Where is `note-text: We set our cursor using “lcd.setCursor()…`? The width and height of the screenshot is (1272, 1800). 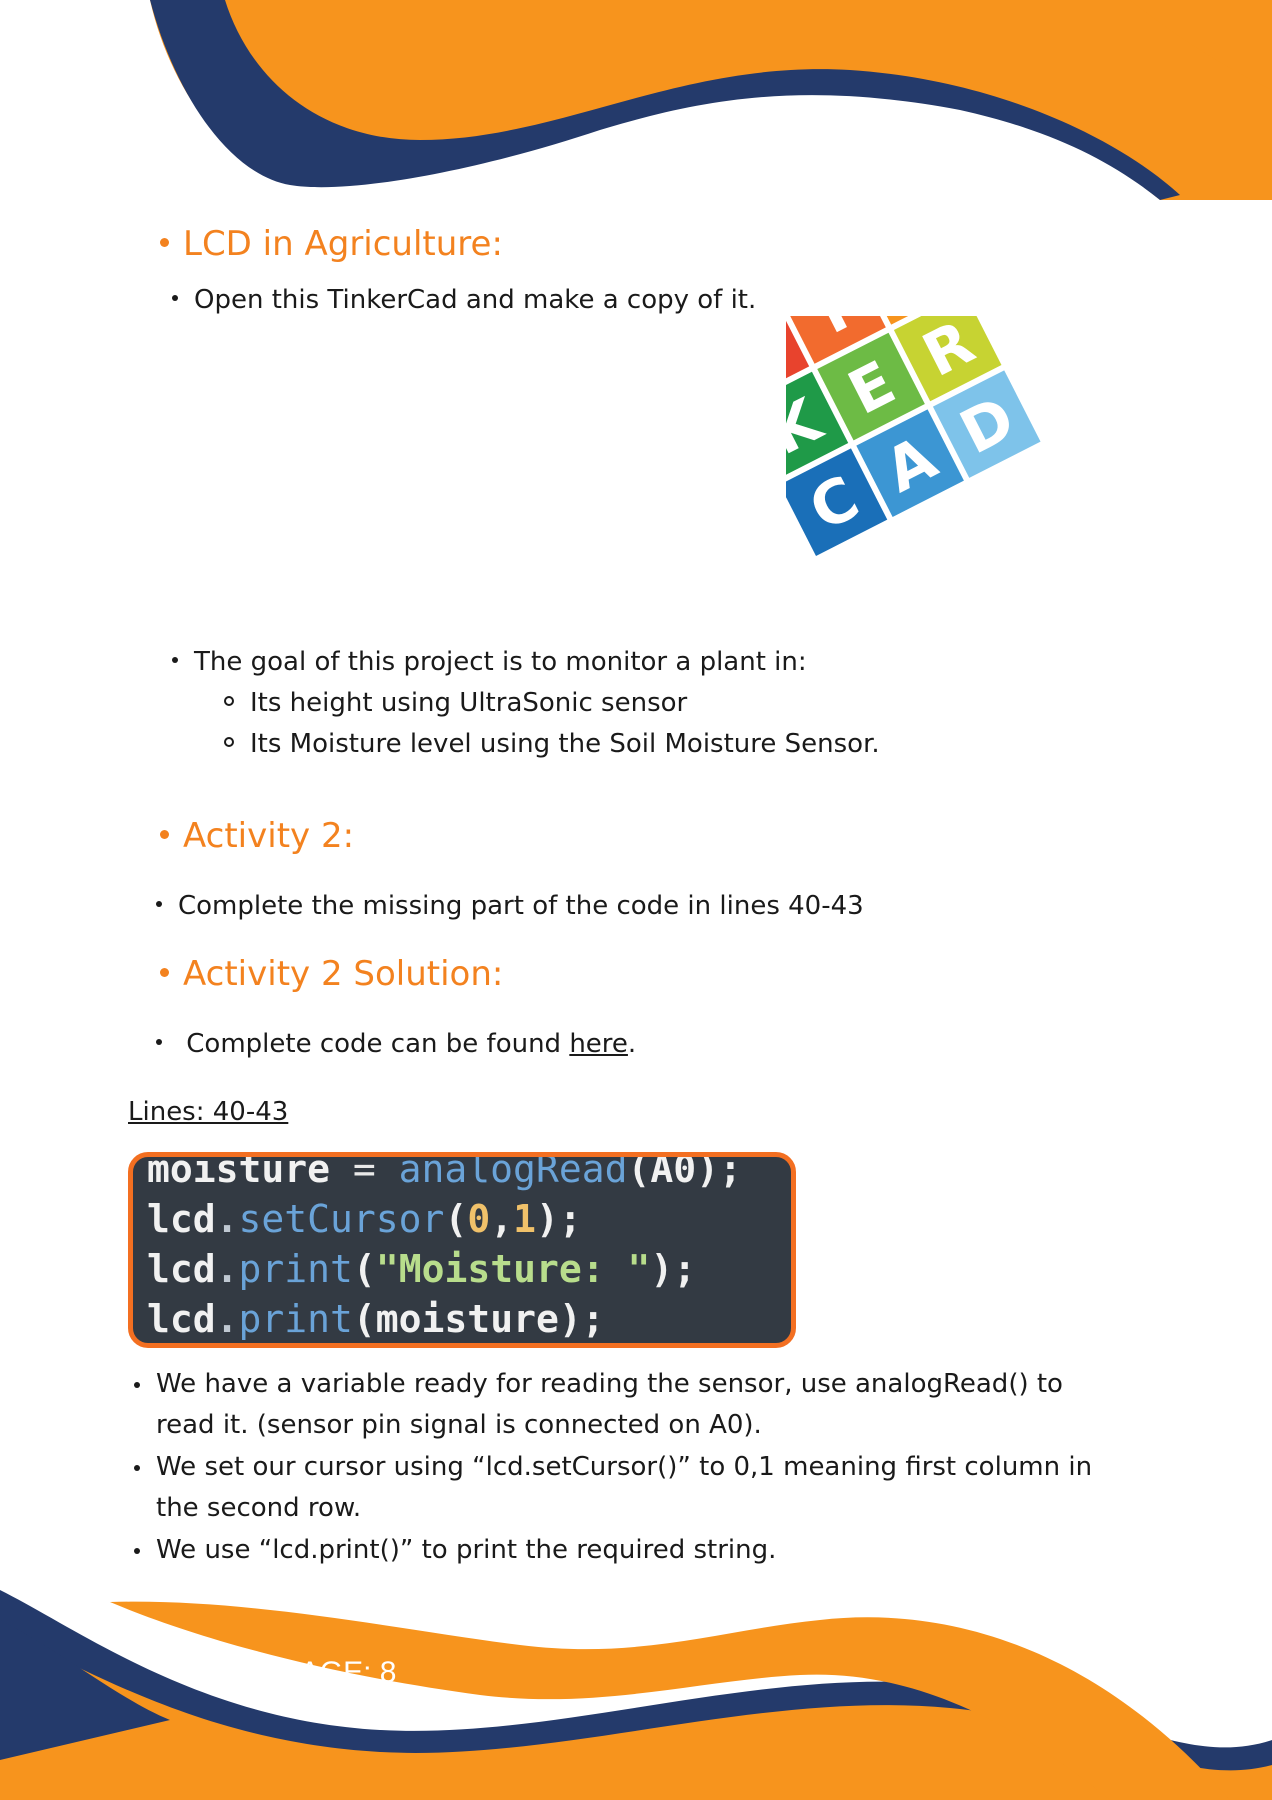 note-text: We set our cursor using “lcd.setCursor()… is located at coordinates (624, 1487).